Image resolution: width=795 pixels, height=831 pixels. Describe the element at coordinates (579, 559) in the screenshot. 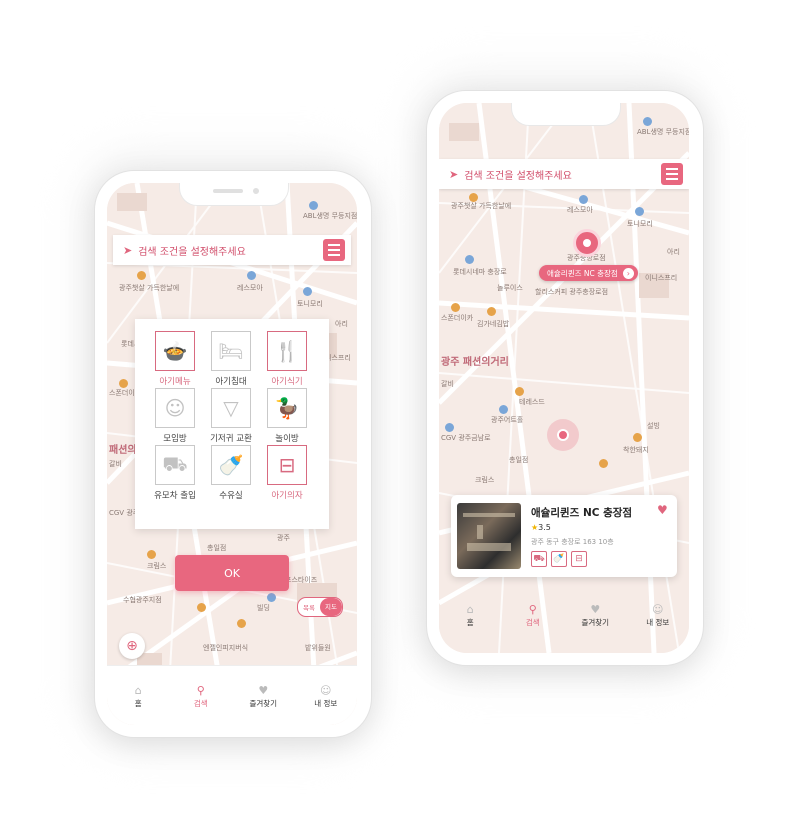

I see `highchair-icon: ⊟` at that location.